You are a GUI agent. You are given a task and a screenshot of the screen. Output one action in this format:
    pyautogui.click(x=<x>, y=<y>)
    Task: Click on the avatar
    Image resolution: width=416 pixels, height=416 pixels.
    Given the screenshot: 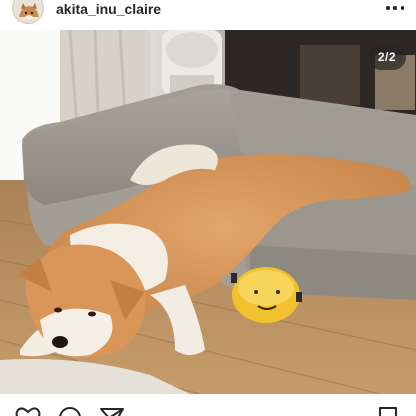 What is the action you would take?
    pyautogui.click(x=28, y=12)
    